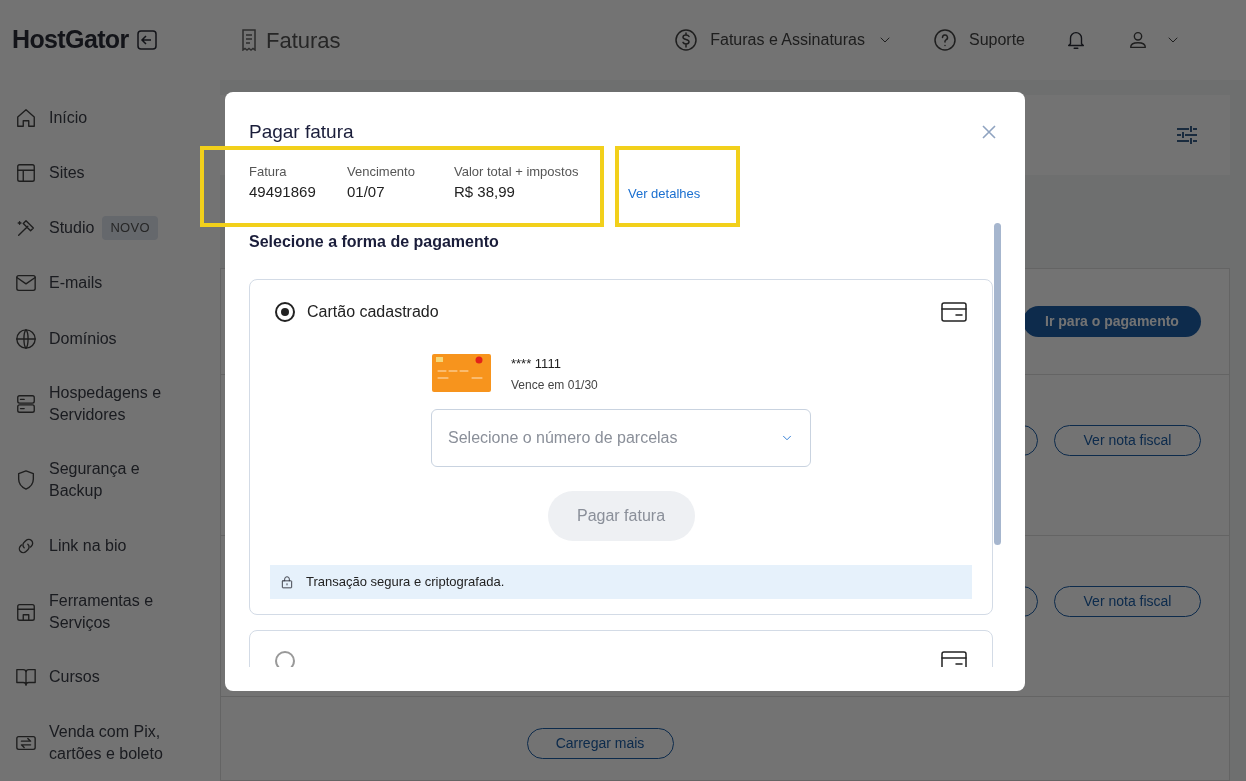  I want to click on installments-select: Selecione o número de parcelas, so click(621, 438).